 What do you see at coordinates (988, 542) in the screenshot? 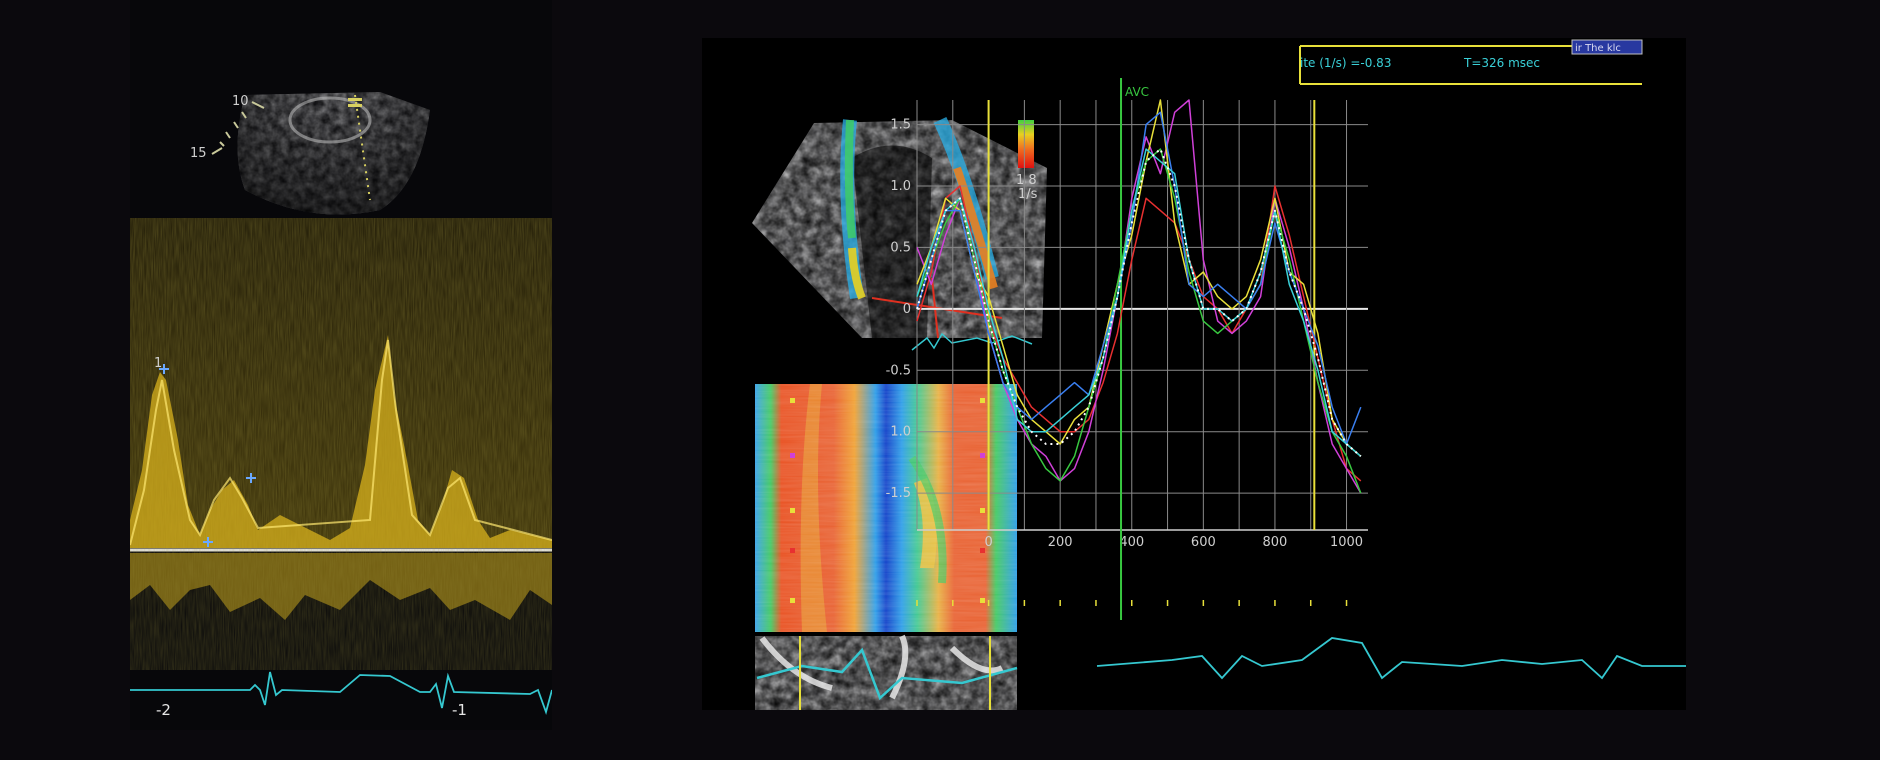
I see `x-tick-label: 0` at bounding box center [988, 542].